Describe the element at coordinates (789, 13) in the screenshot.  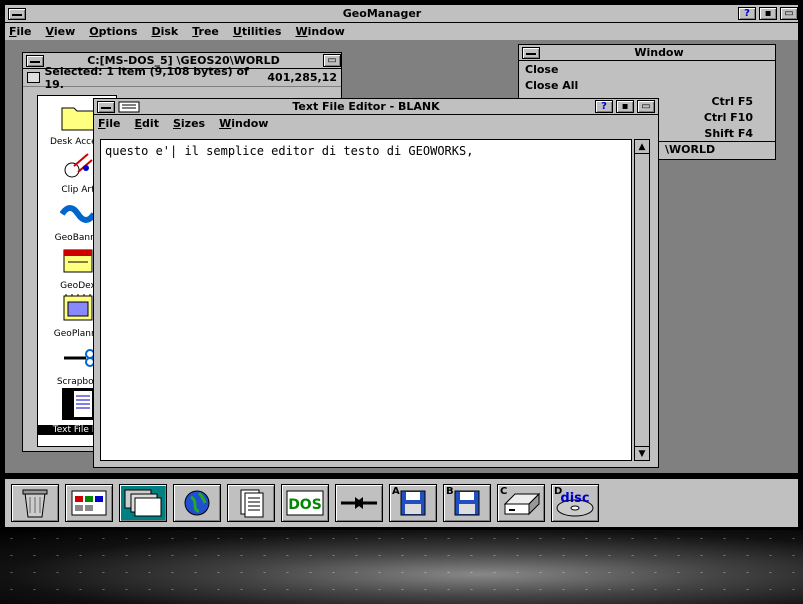
I see `maximize-button: ▭` at that location.